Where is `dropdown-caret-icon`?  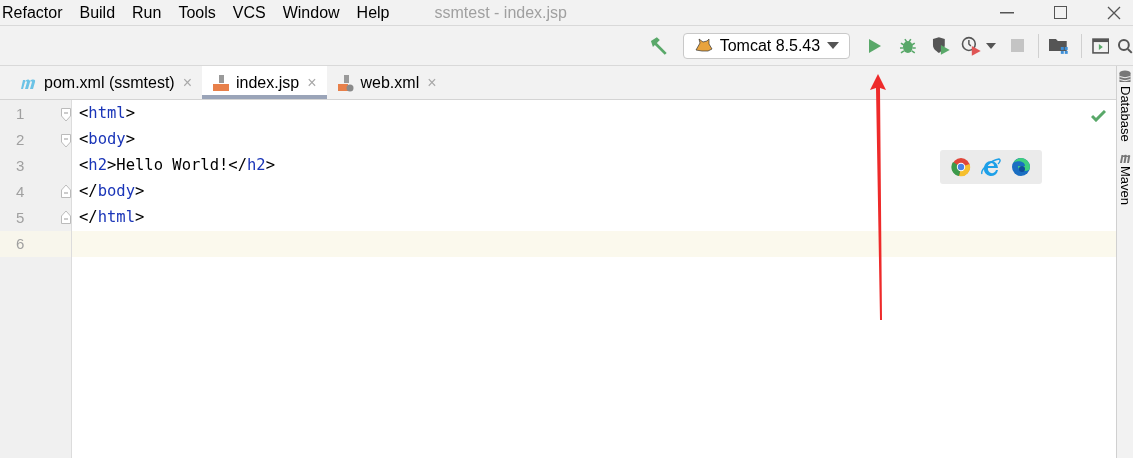 dropdown-caret-icon is located at coordinates (833, 45).